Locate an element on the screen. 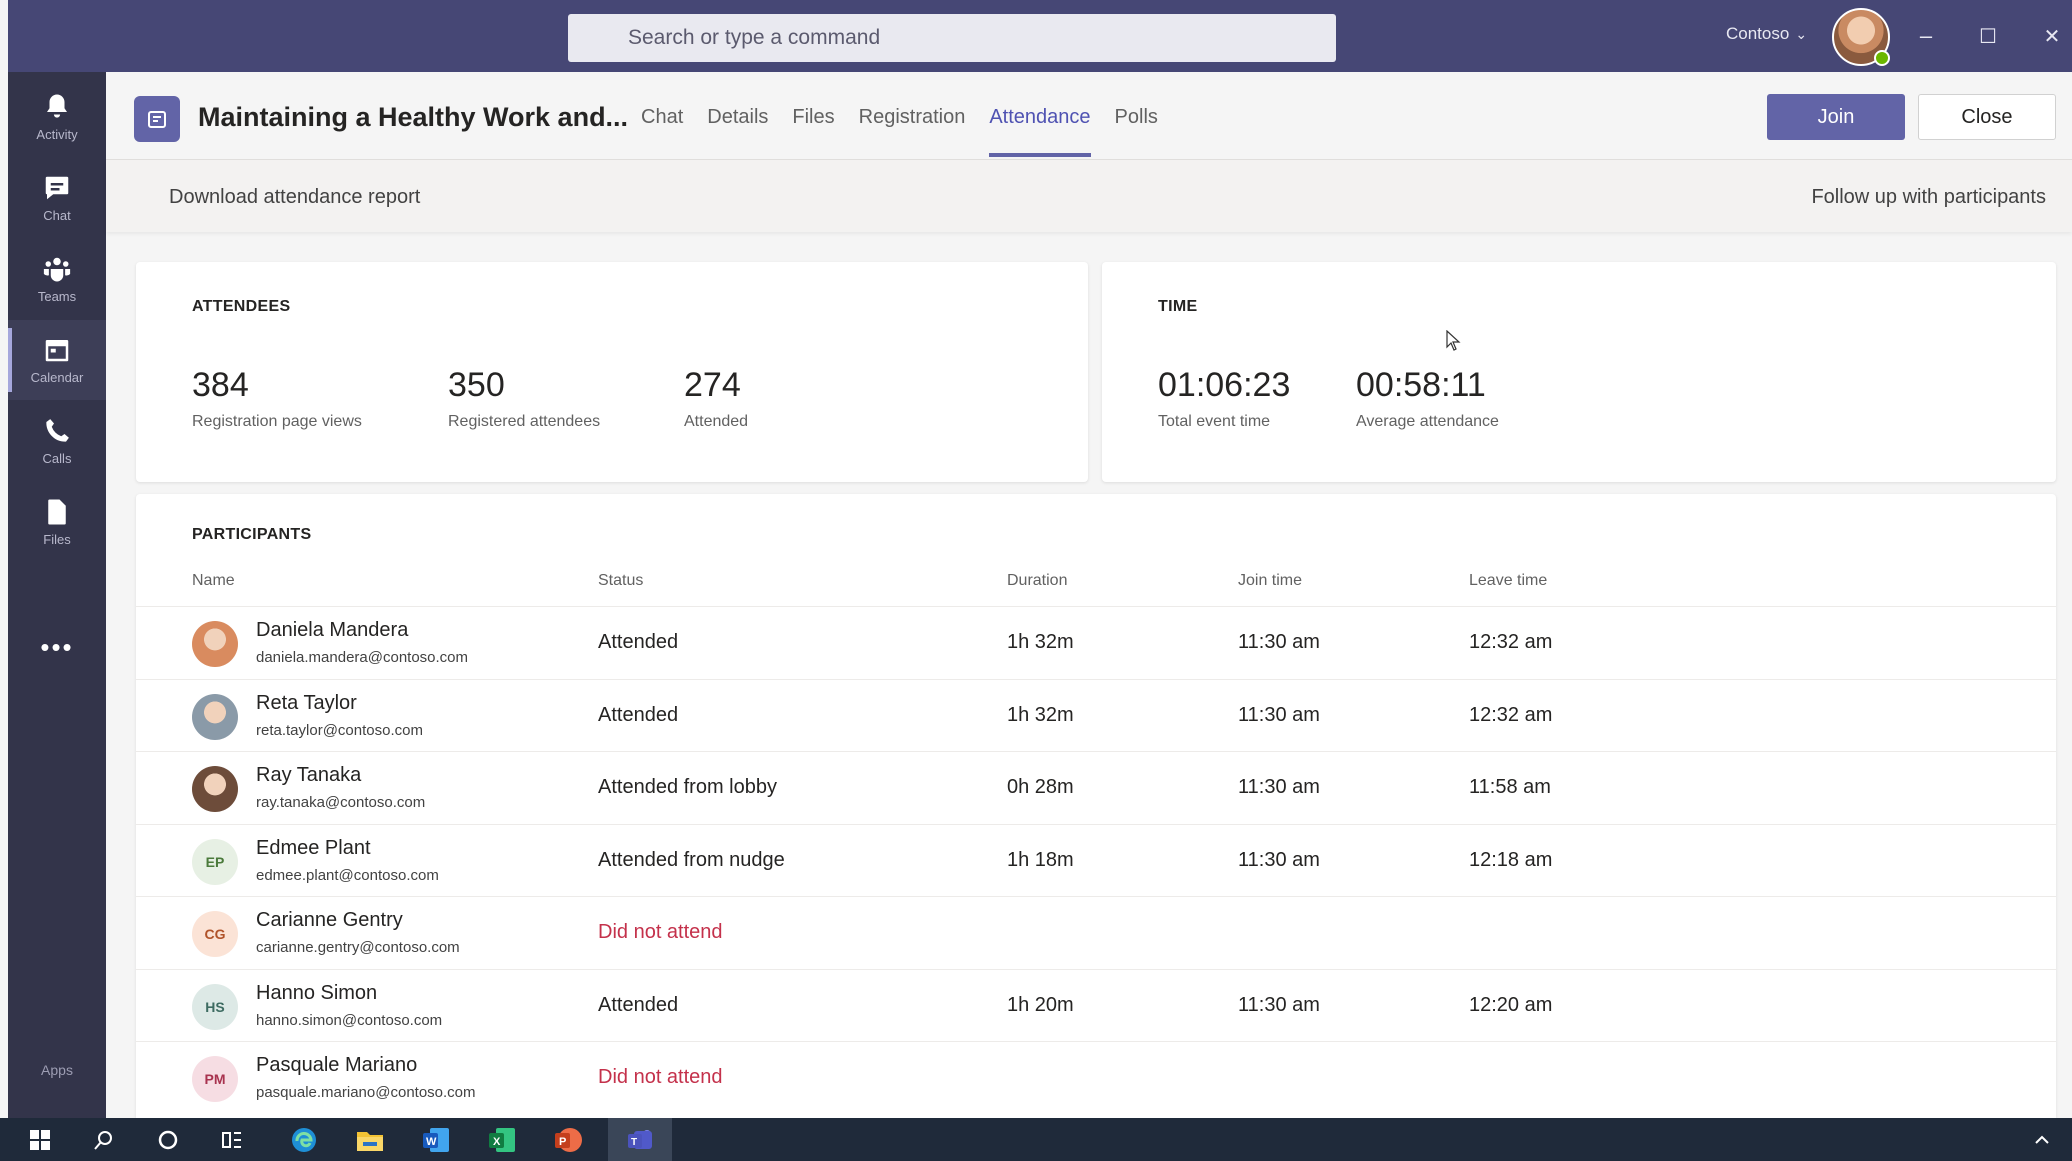  svg-text: W is located at coordinates (431, 1142).